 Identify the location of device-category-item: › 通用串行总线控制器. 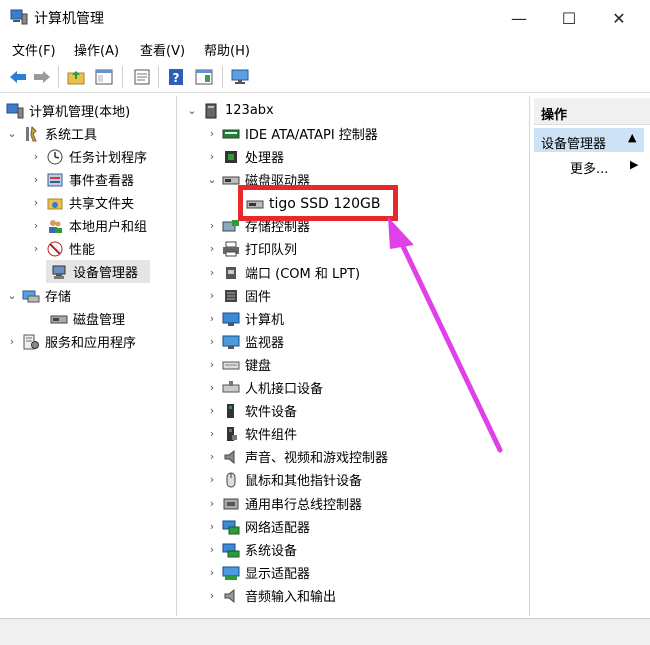
(284, 503).